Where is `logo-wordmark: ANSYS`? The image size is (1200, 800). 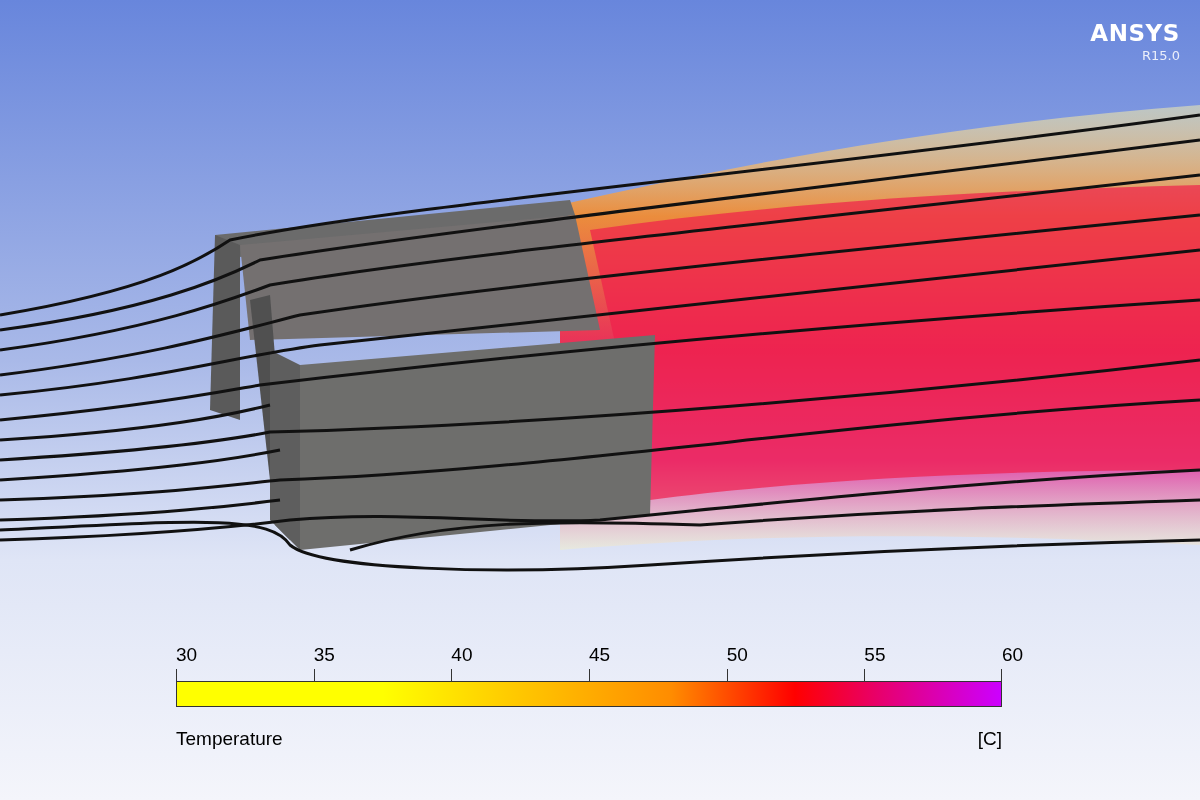 logo-wordmark: ANSYS is located at coordinates (1135, 33).